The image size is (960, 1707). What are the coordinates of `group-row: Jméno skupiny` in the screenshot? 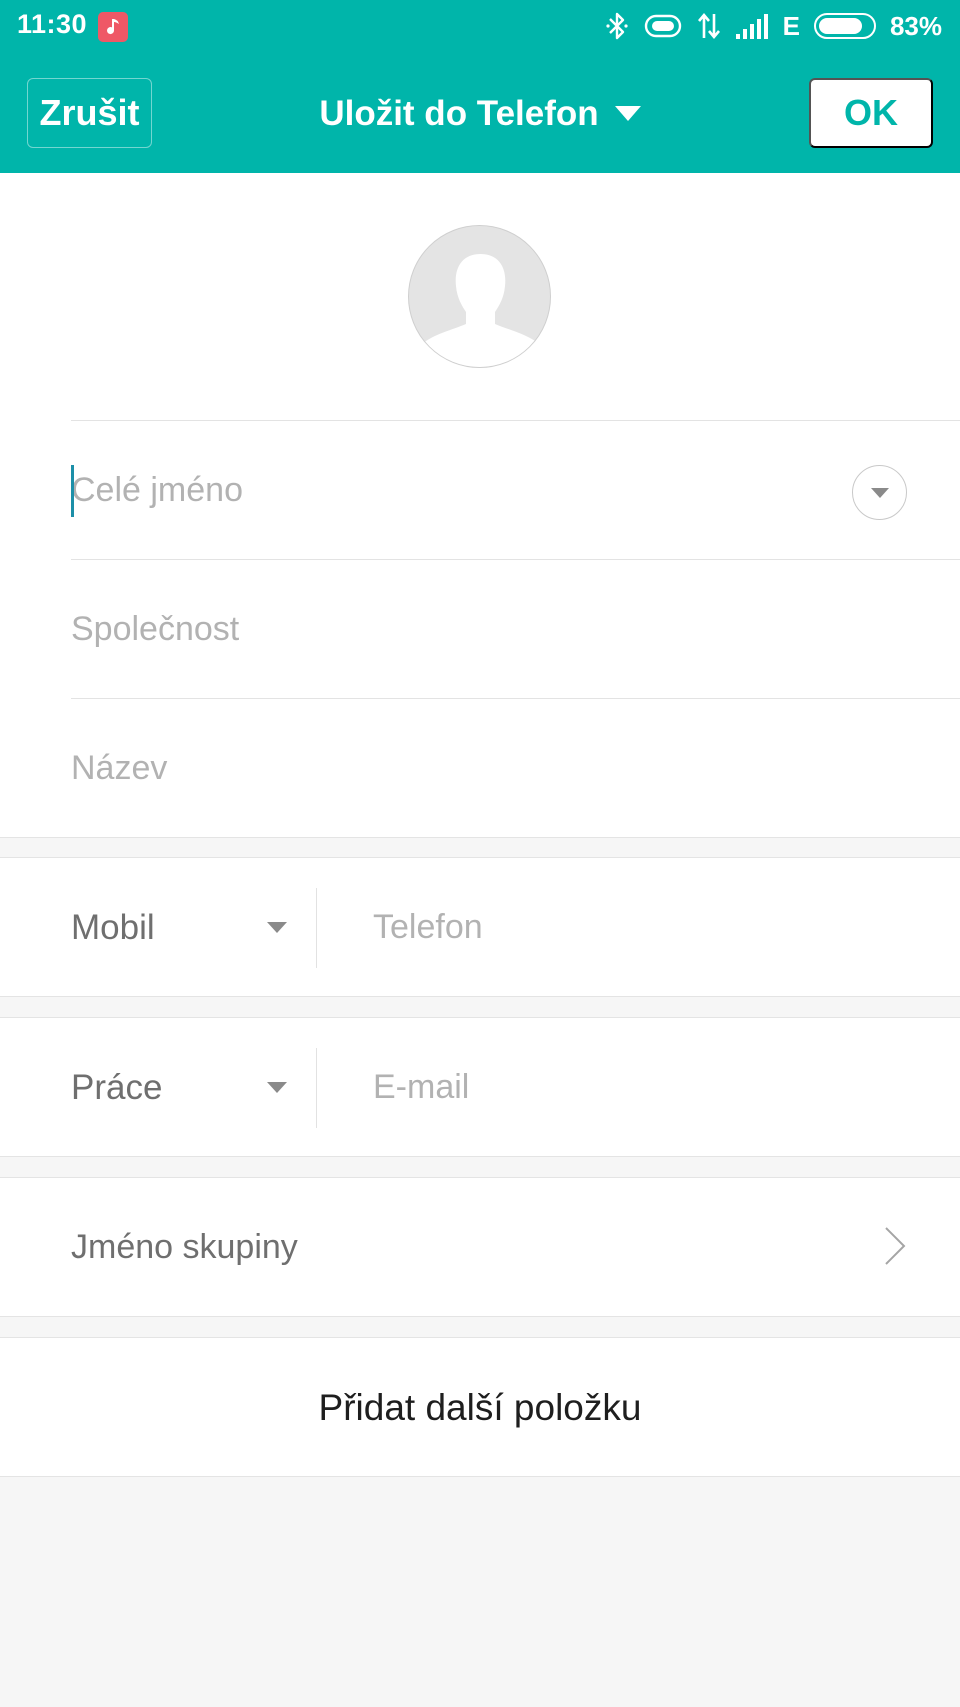 It's located at (480, 1247).